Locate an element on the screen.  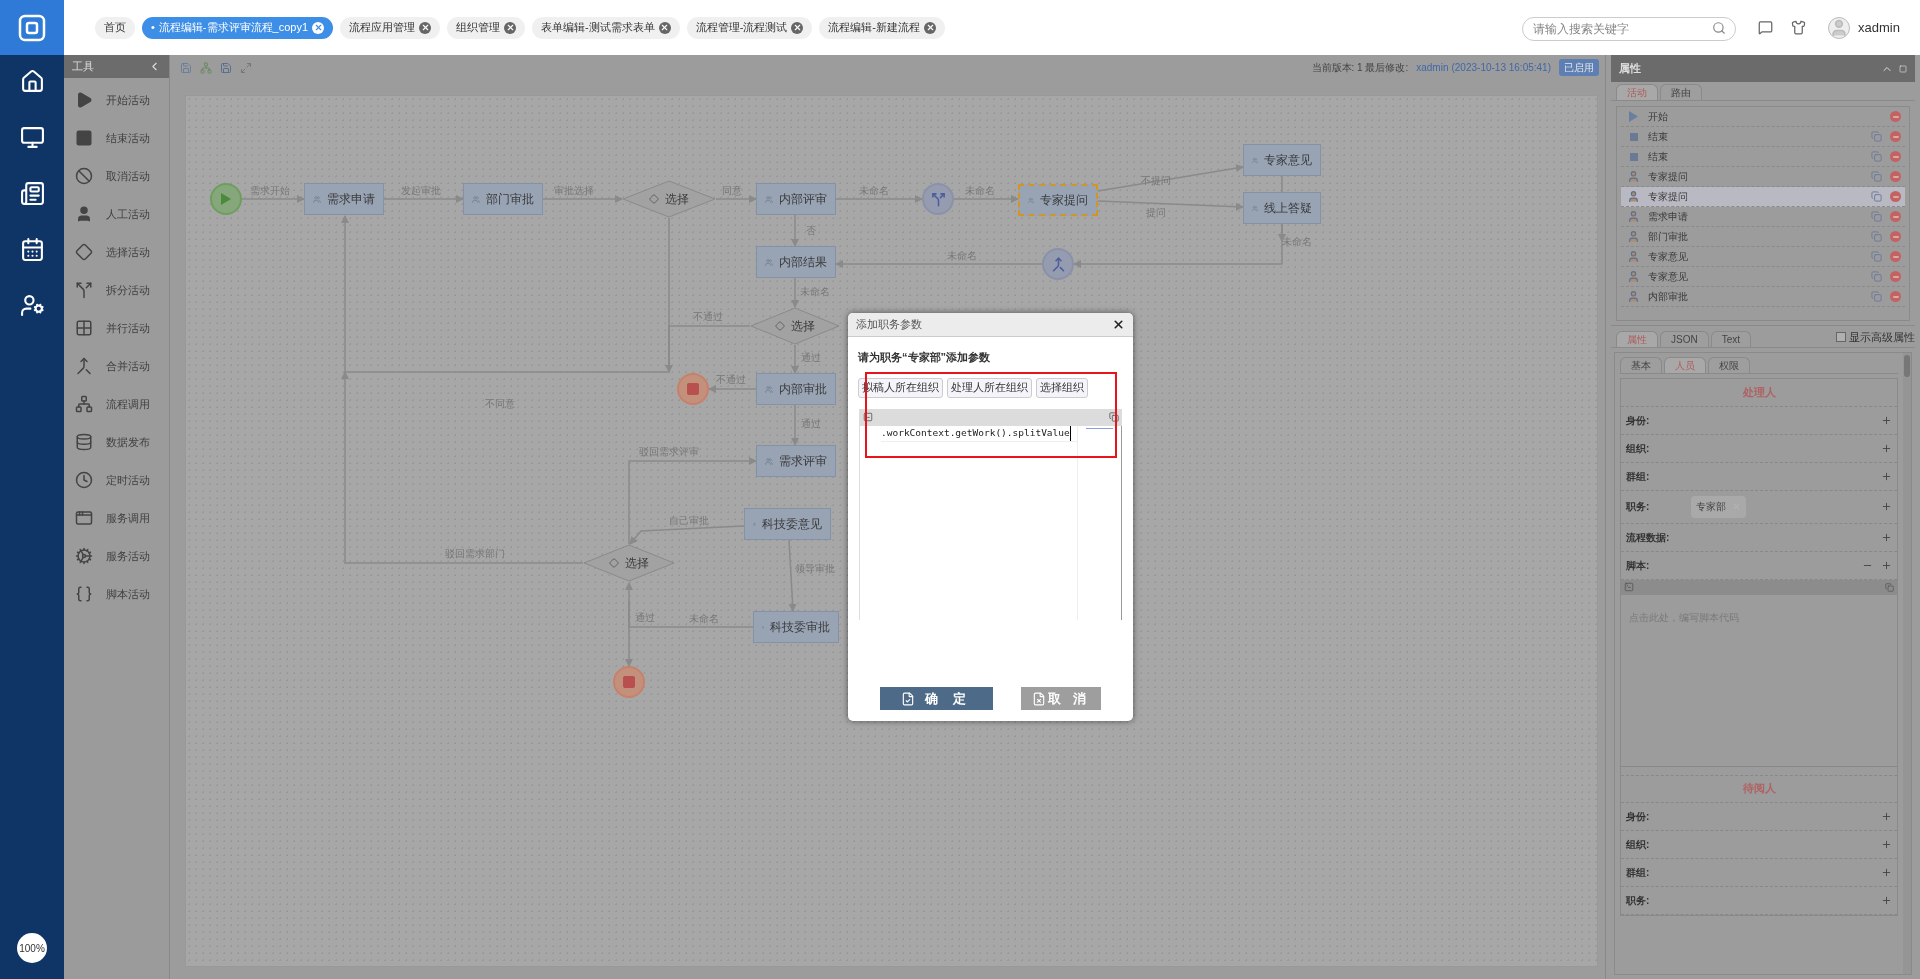
activity-row: 专家提问 is located at coordinates (1763, 197).